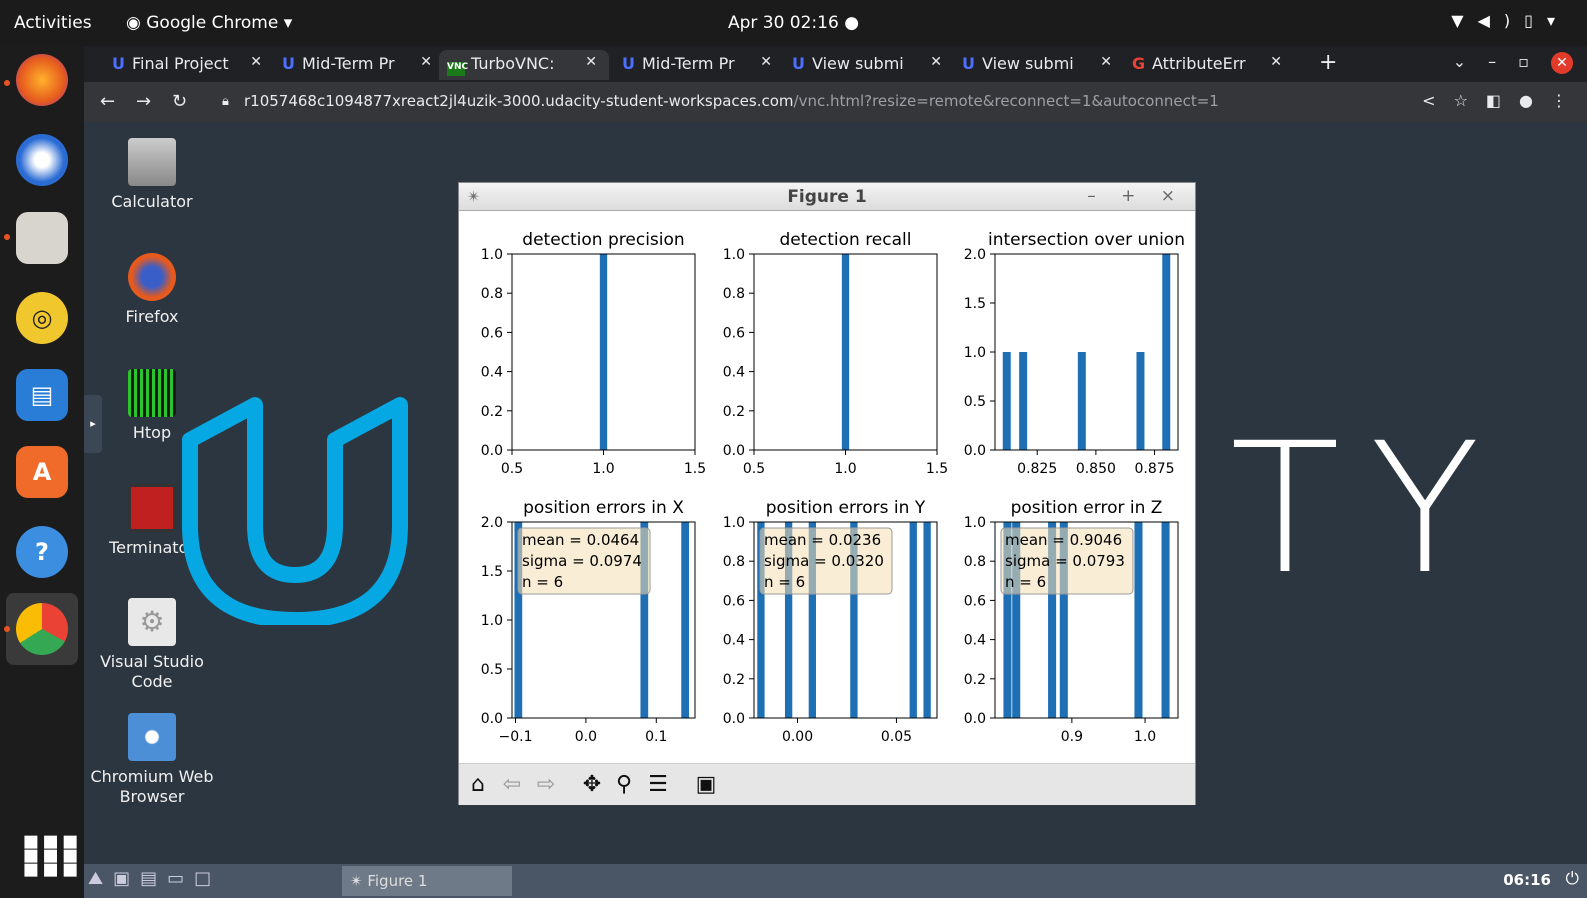 This screenshot has height=898, width=1587. Describe the element at coordinates (1328, 62) in the screenshot. I see `new-tab-button: +` at that location.